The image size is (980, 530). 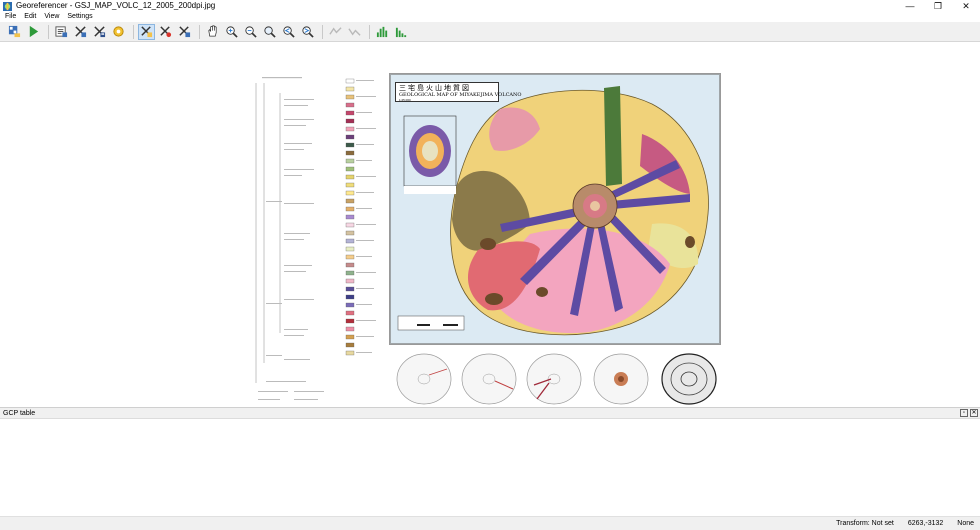 I want to click on full-histogram-stretch-button, so click(x=382, y=32).